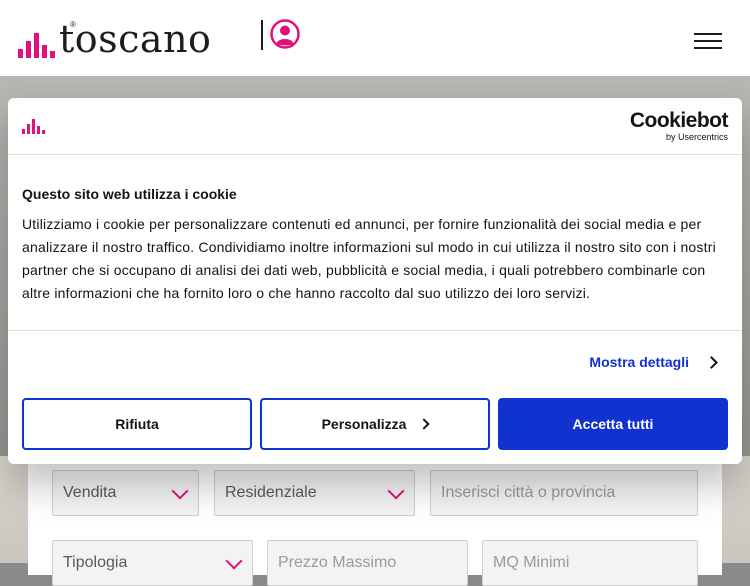 The image size is (750, 586). I want to click on cookiebot-logo: Cookiebot by Usercentrics, so click(679, 126).